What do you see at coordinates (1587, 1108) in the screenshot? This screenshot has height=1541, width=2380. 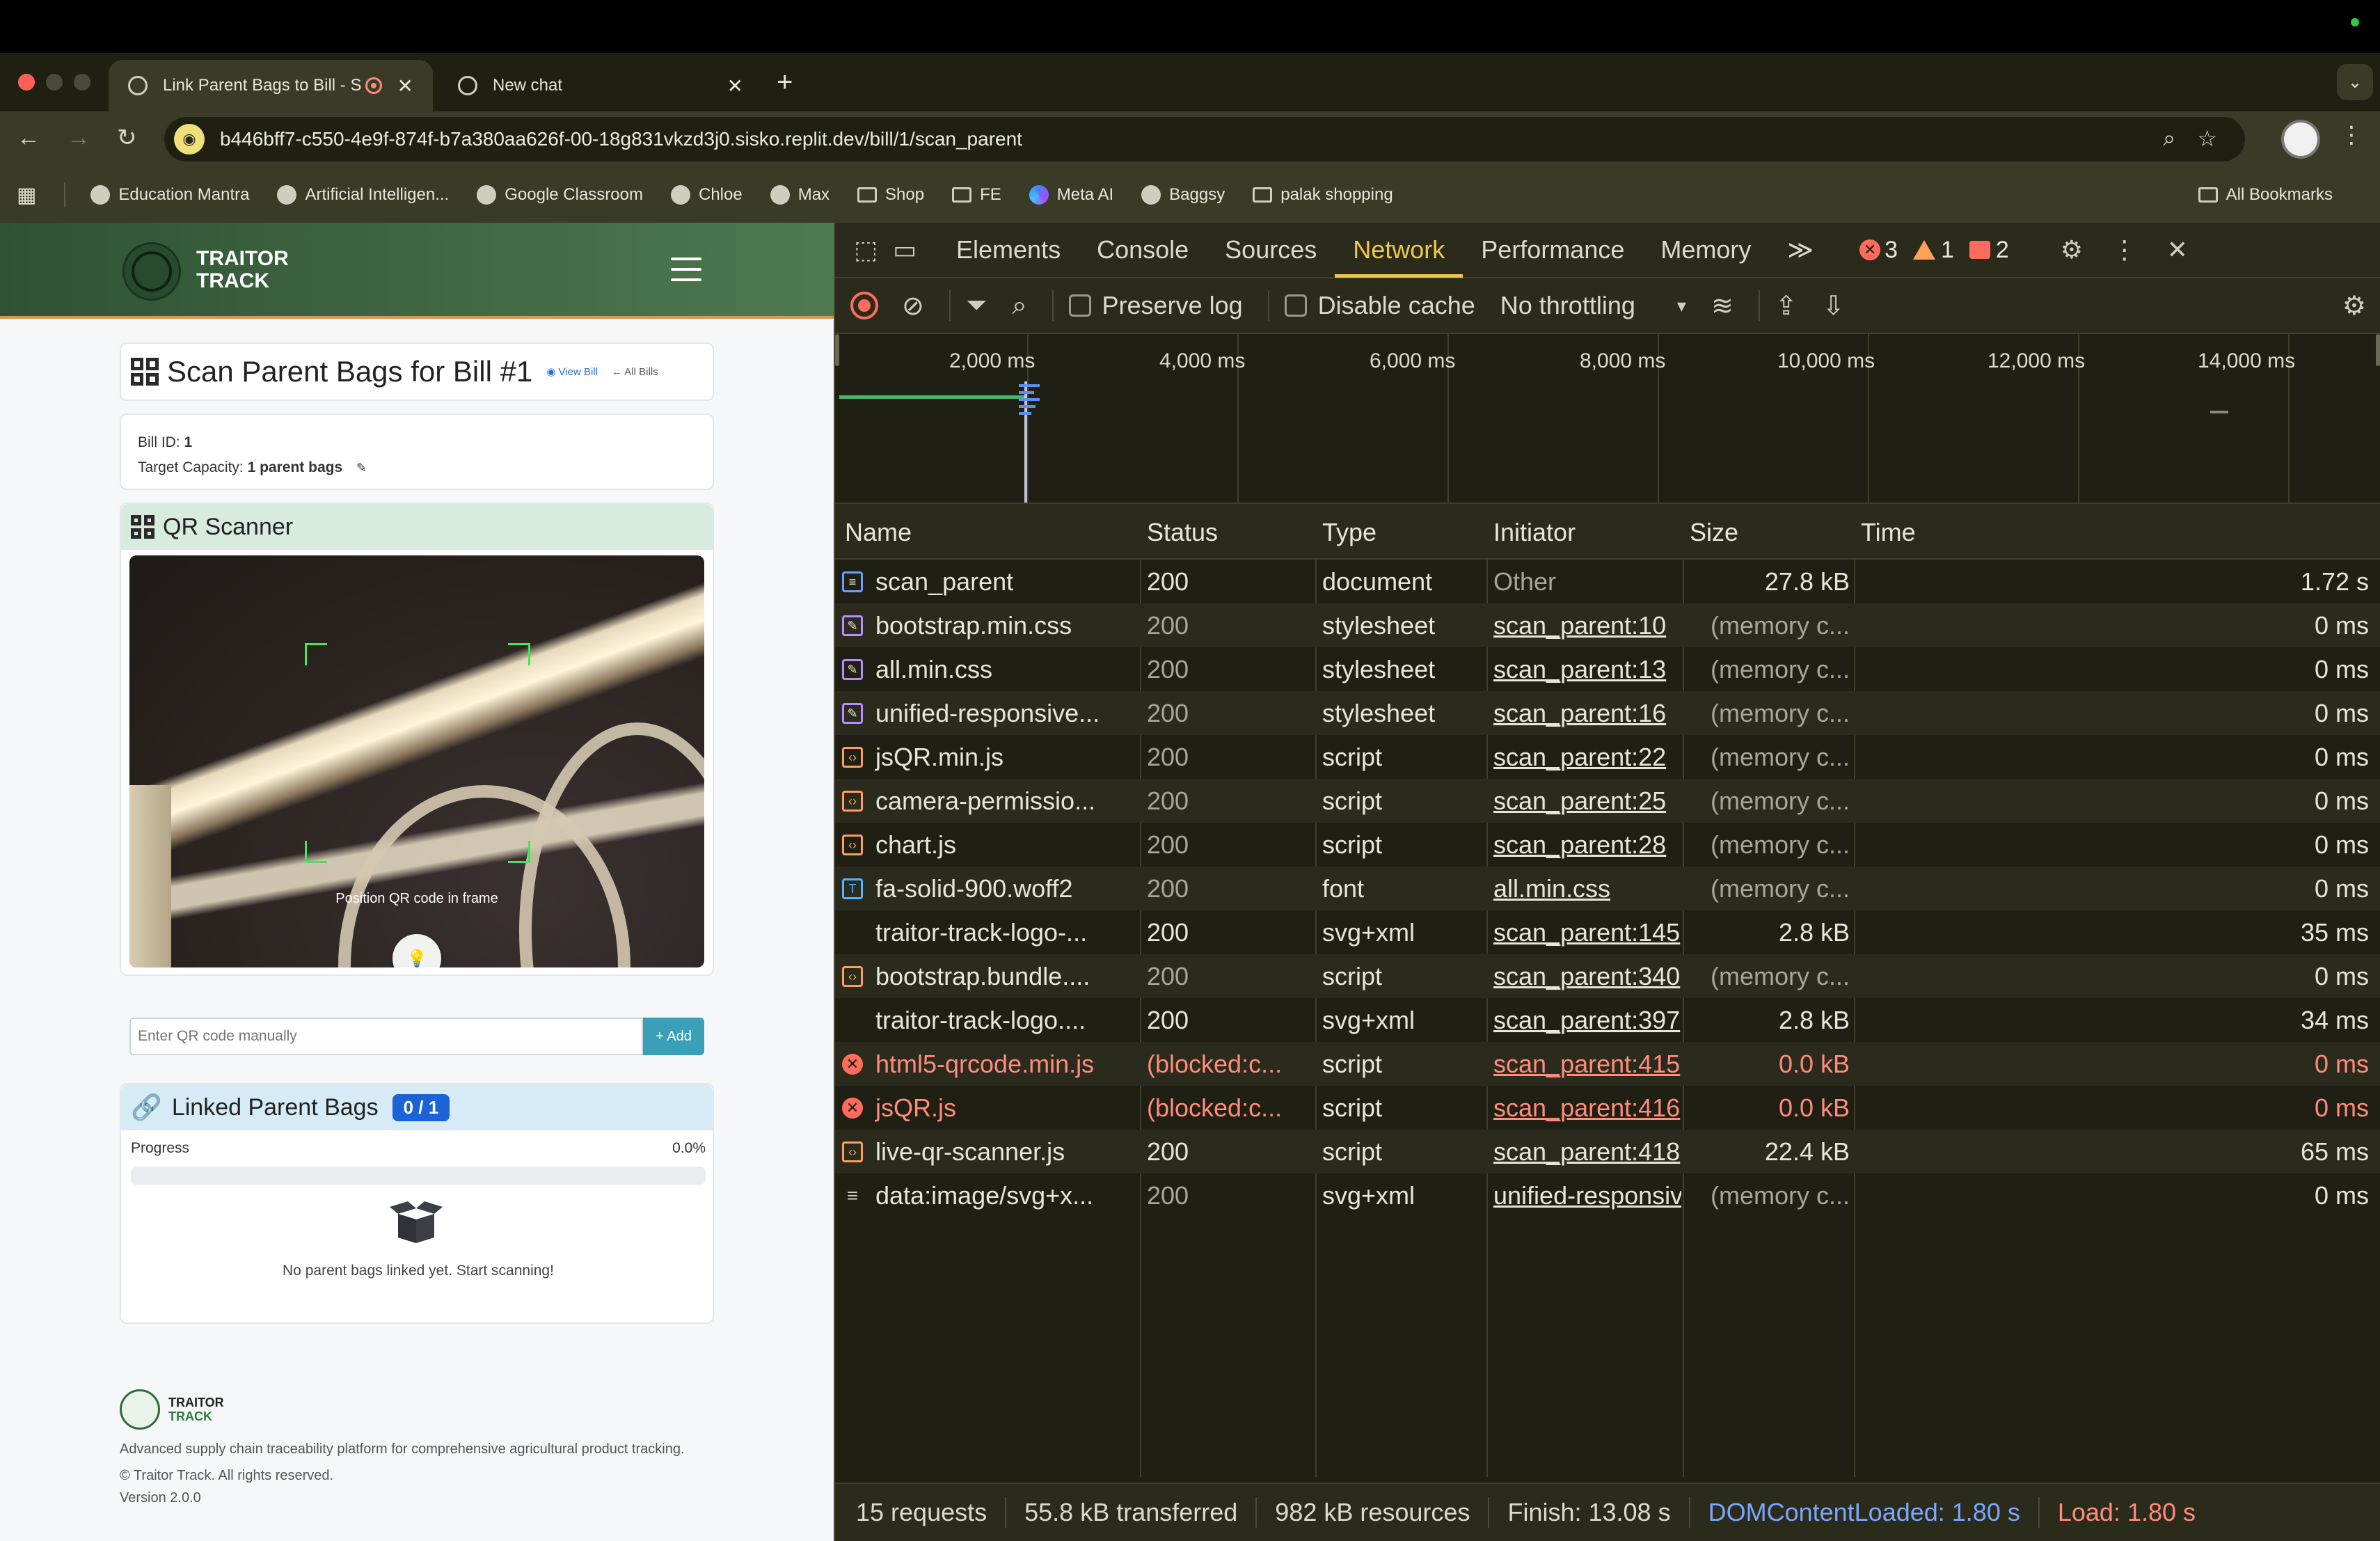 I see `request-initiator: scan_parent:416` at bounding box center [1587, 1108].